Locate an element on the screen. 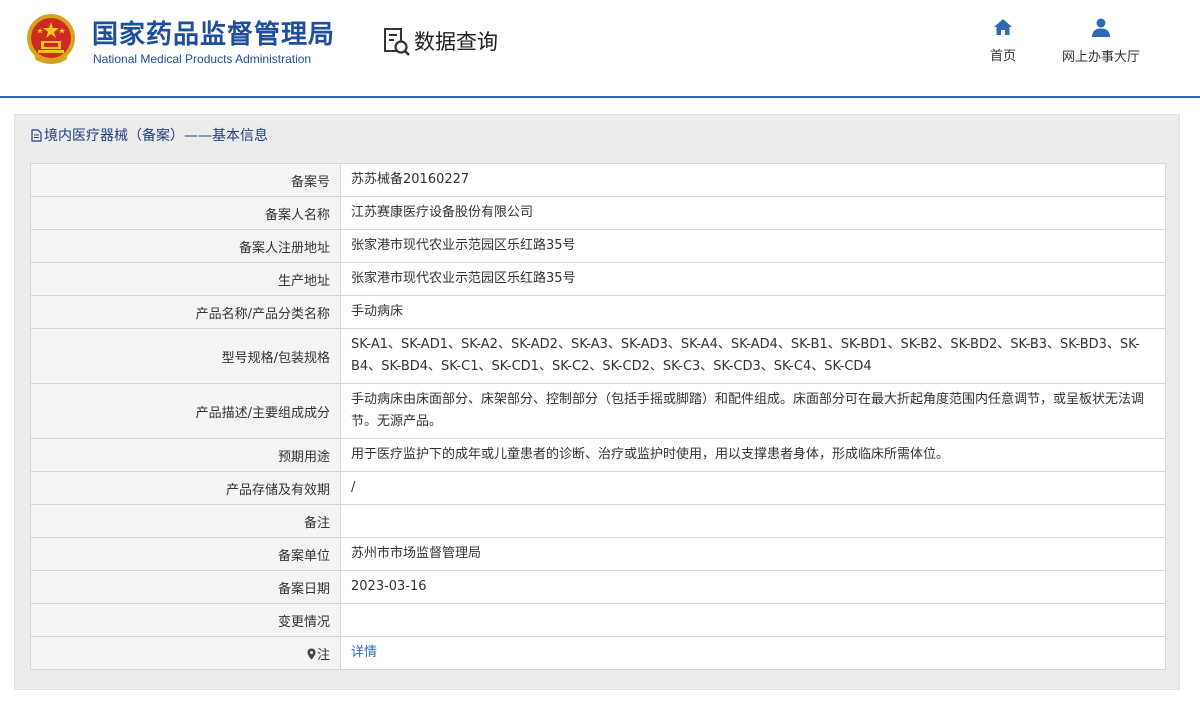 This screenshot has width=1200, height=709. org-name-en: National Medical Products Administration is located at coordinates (202, 59).